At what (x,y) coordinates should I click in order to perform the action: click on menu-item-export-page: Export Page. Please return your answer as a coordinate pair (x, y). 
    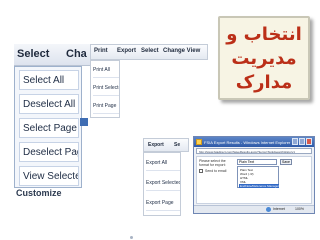
    Looking at the image, I should click on (163, 203).